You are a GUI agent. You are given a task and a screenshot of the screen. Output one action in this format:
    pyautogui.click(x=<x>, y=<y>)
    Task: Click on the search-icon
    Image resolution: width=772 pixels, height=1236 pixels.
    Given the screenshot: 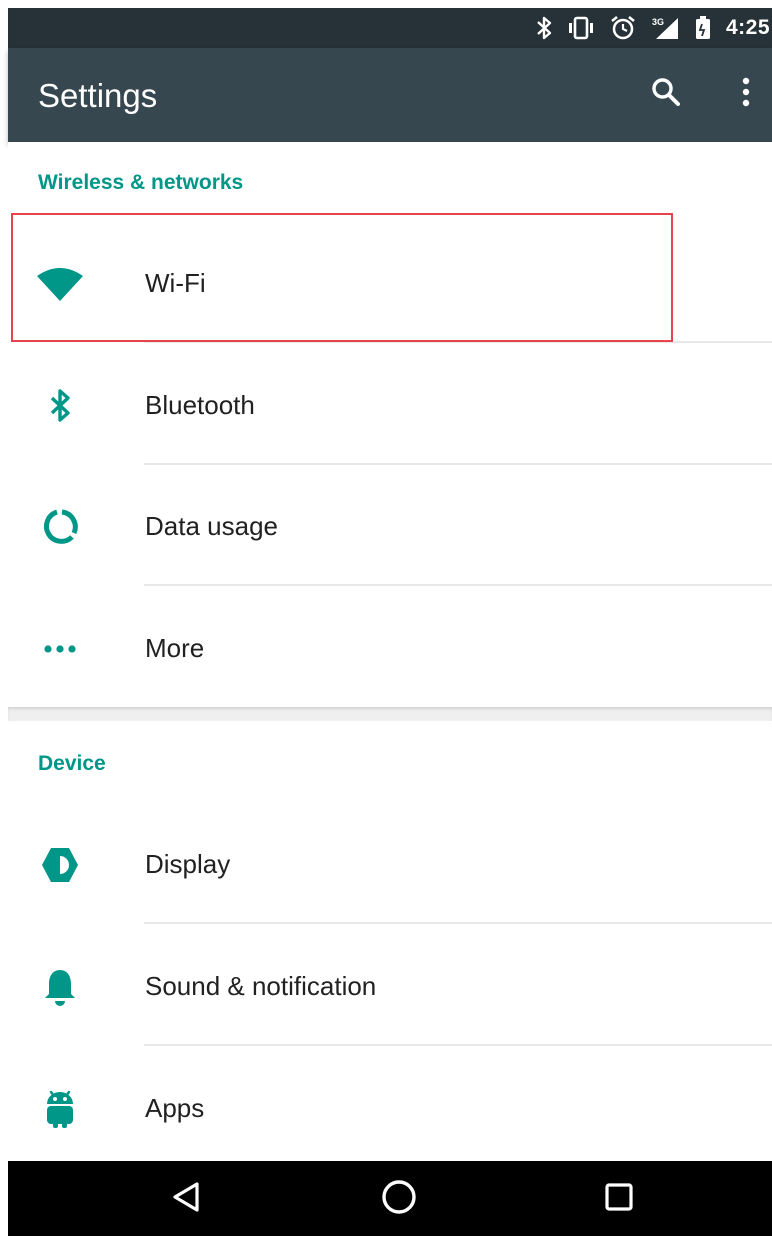 What is the action you would take?
    pyautogui.click(x=666, y=94)
    